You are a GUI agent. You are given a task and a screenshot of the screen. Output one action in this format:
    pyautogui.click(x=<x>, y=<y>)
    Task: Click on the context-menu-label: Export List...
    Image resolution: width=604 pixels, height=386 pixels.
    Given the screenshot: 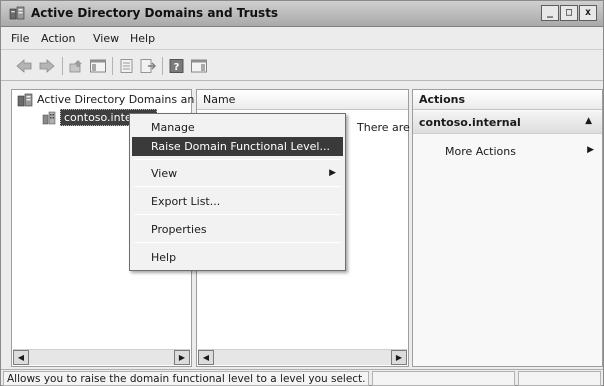 What is the action you would take?
    pyautogui.click(x=186, y=201)
    